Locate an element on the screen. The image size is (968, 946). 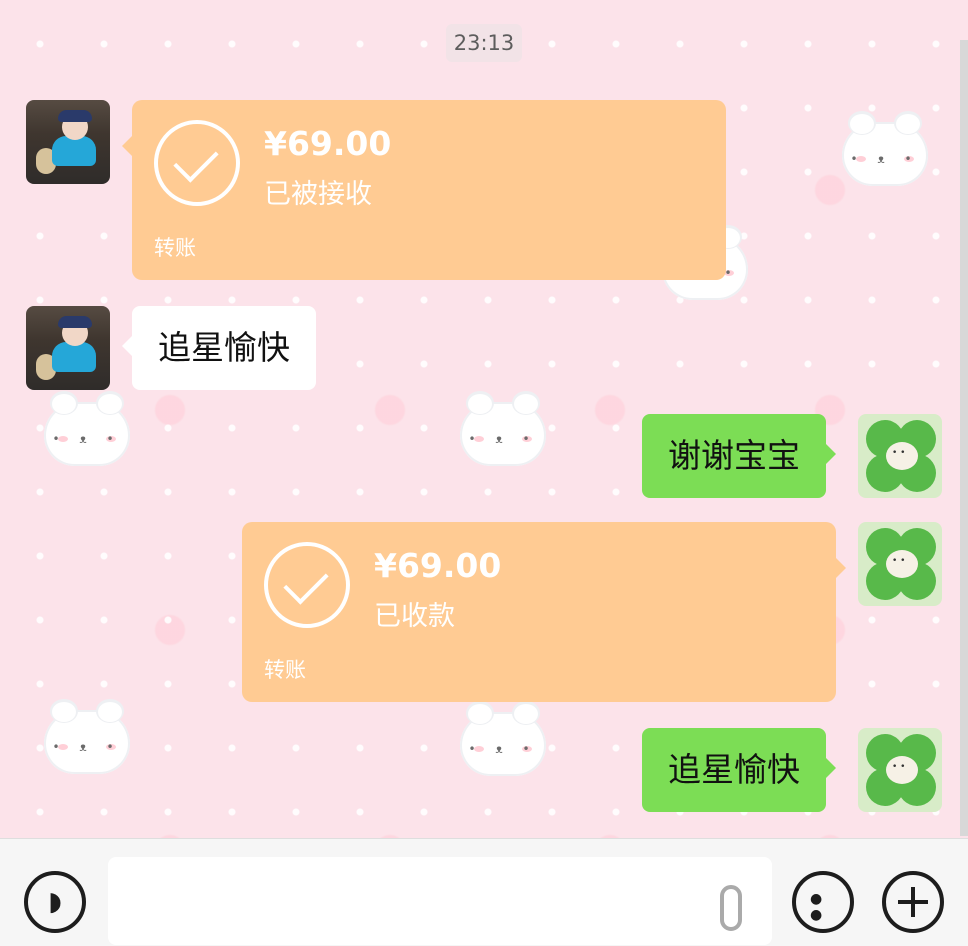
voice-icon: ◗ is located at coordinates (55, 902).